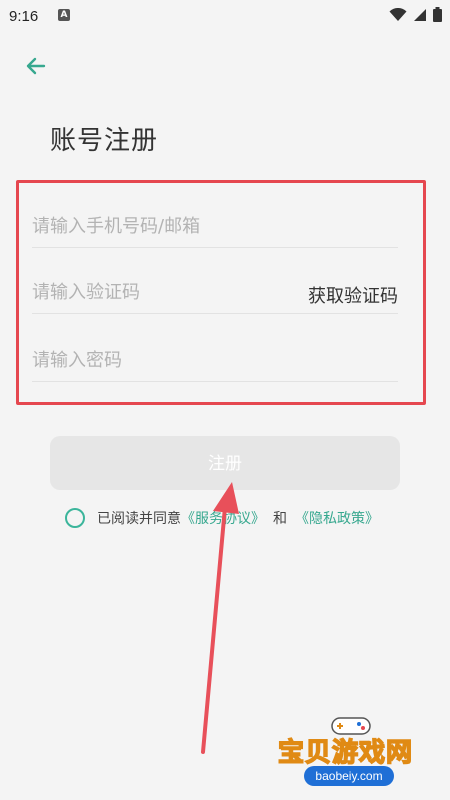  I want to click on agreement-radio, so click(75, 518).